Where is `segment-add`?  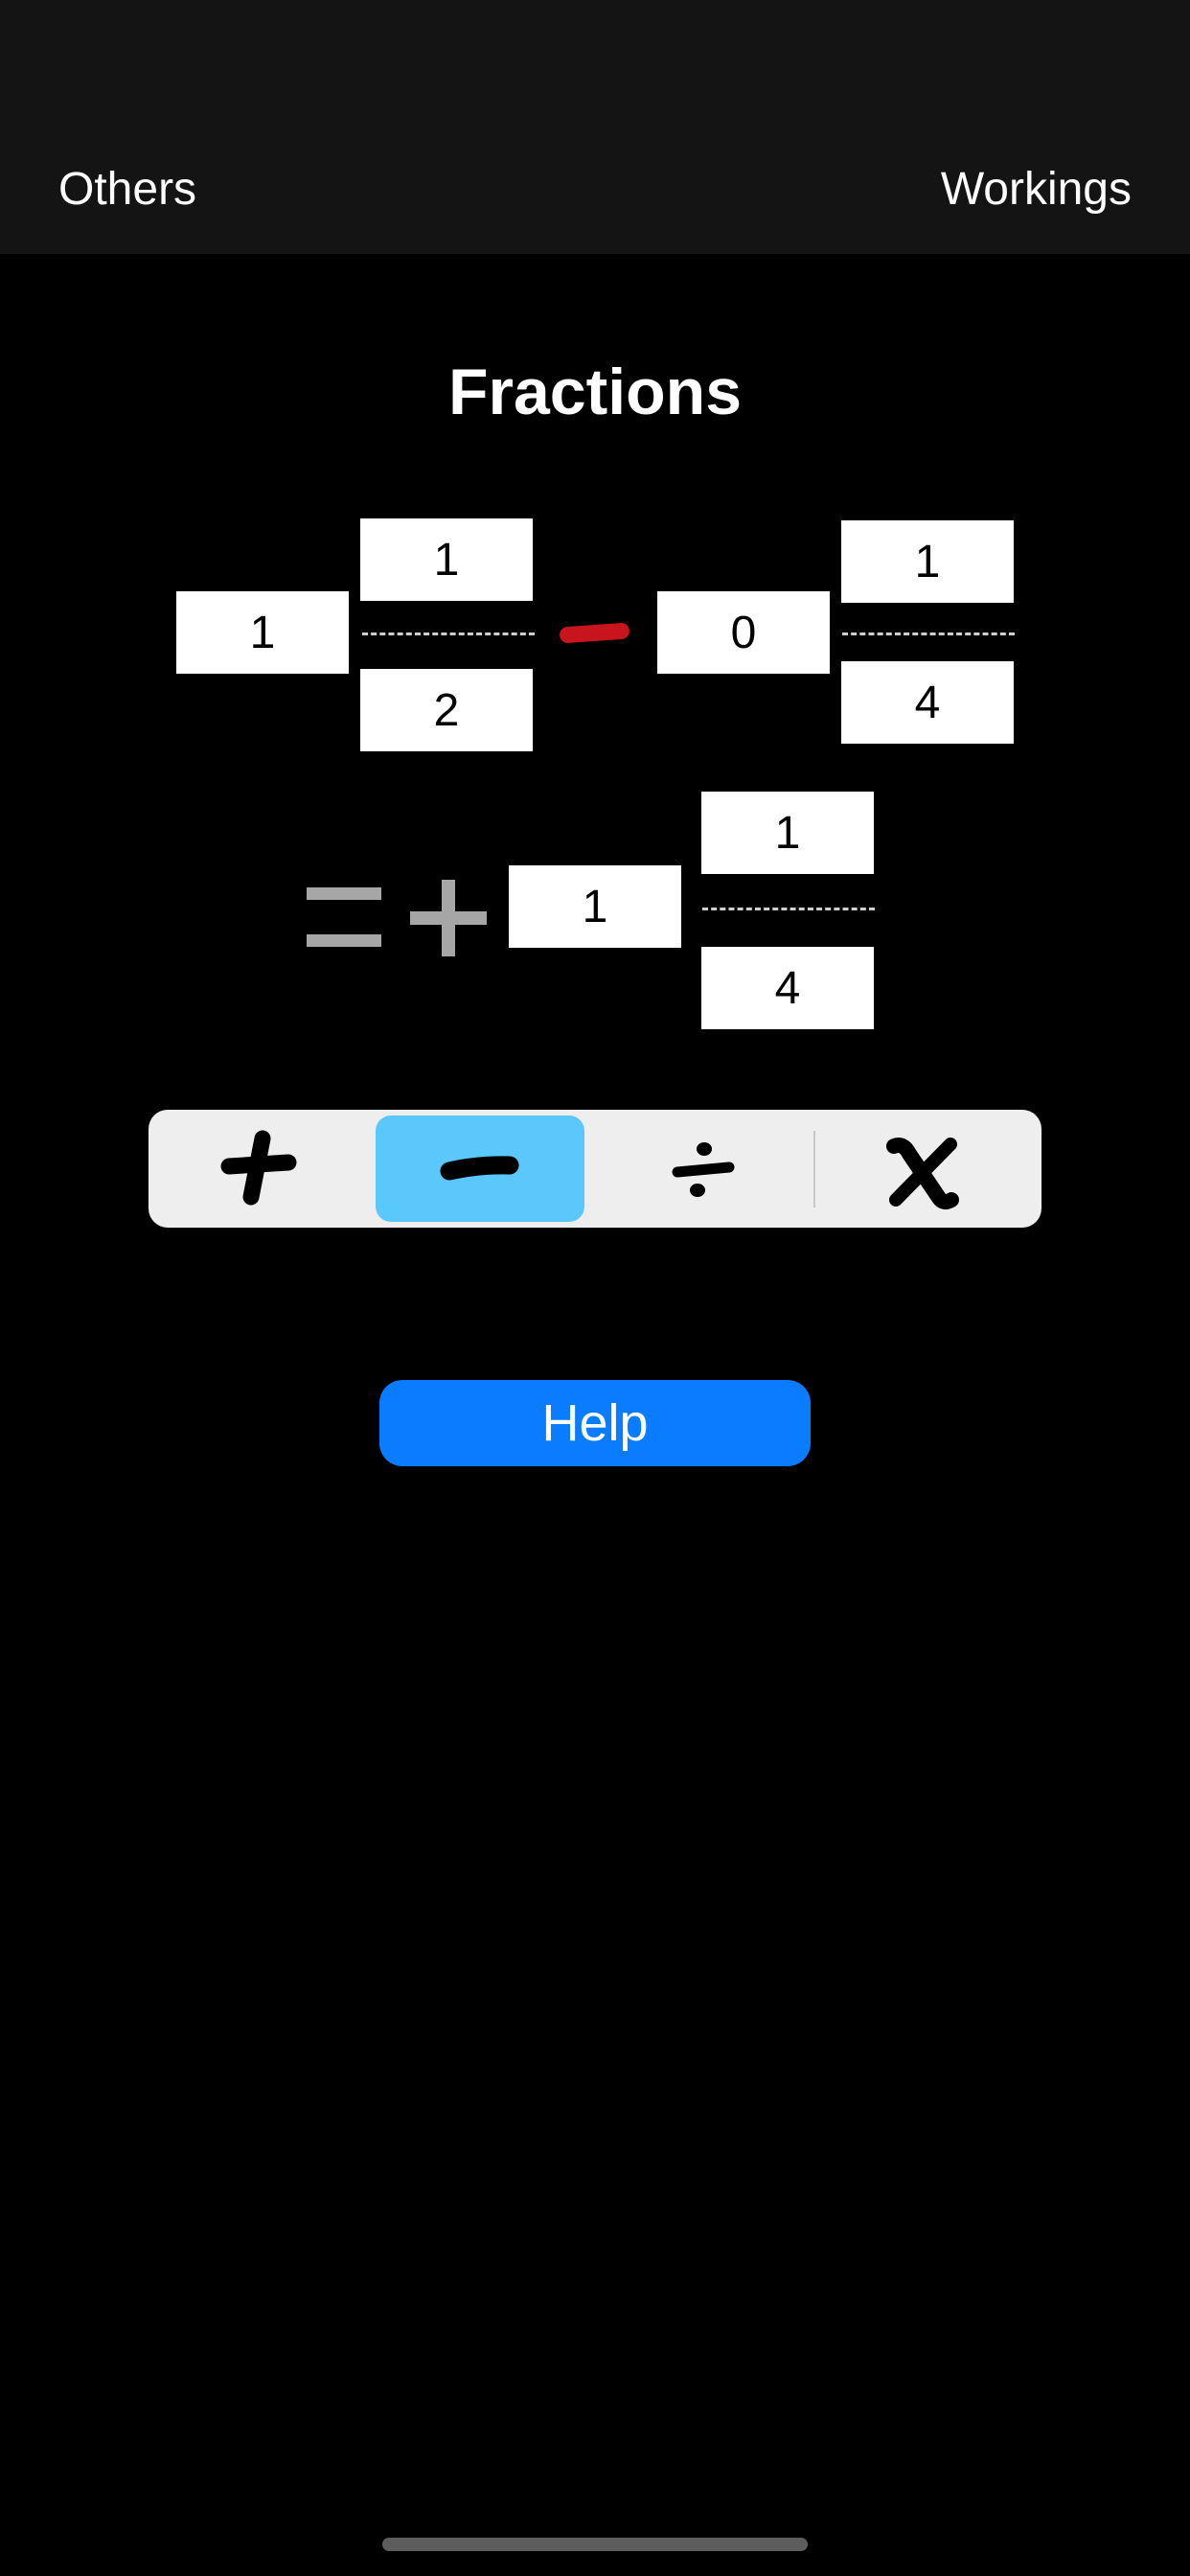 segment-add is located at coordinates (258, 1169).